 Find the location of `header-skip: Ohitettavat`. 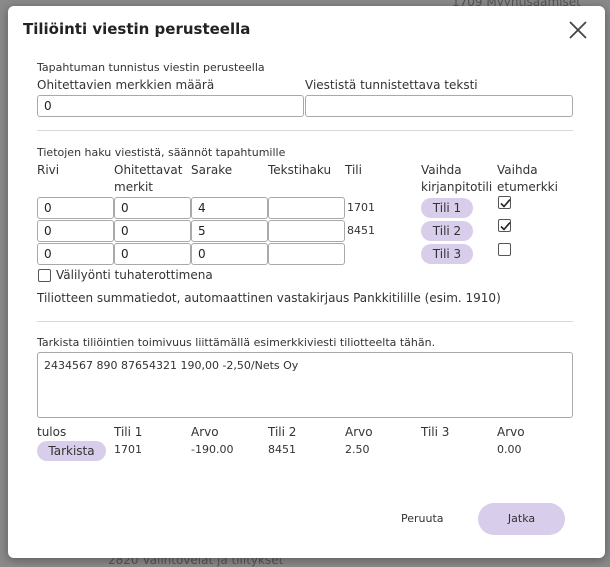

header-skip: Ohitettavat is located at coordinates (148, 170).